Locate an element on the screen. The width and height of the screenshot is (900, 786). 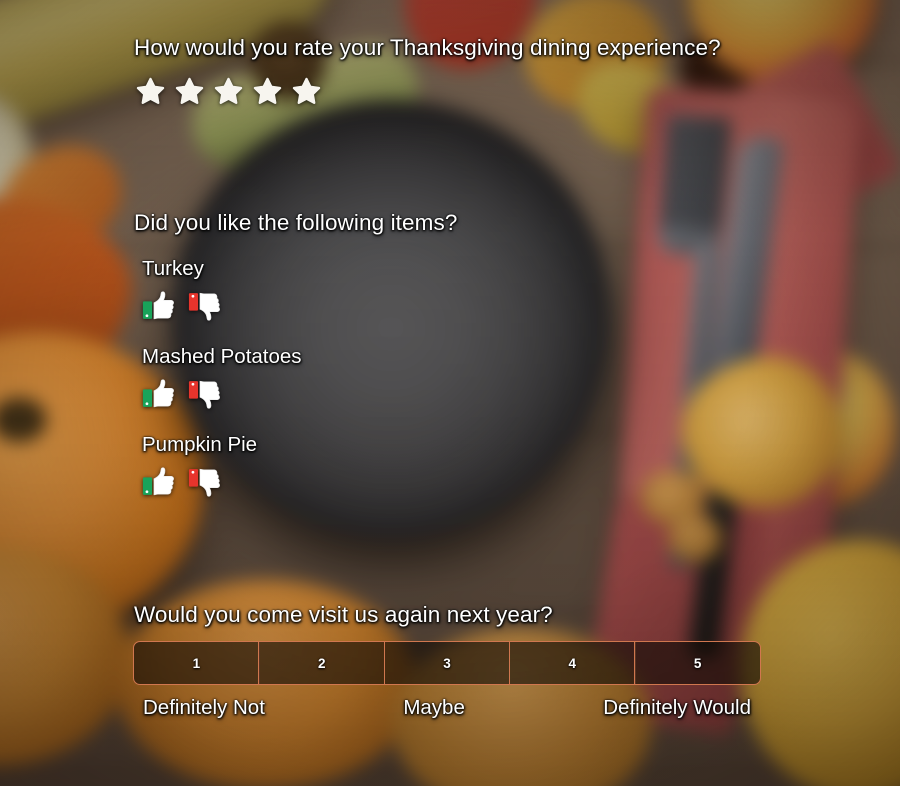
scale-anchor-low: Definitely Not is located at coordinates (204, 707).